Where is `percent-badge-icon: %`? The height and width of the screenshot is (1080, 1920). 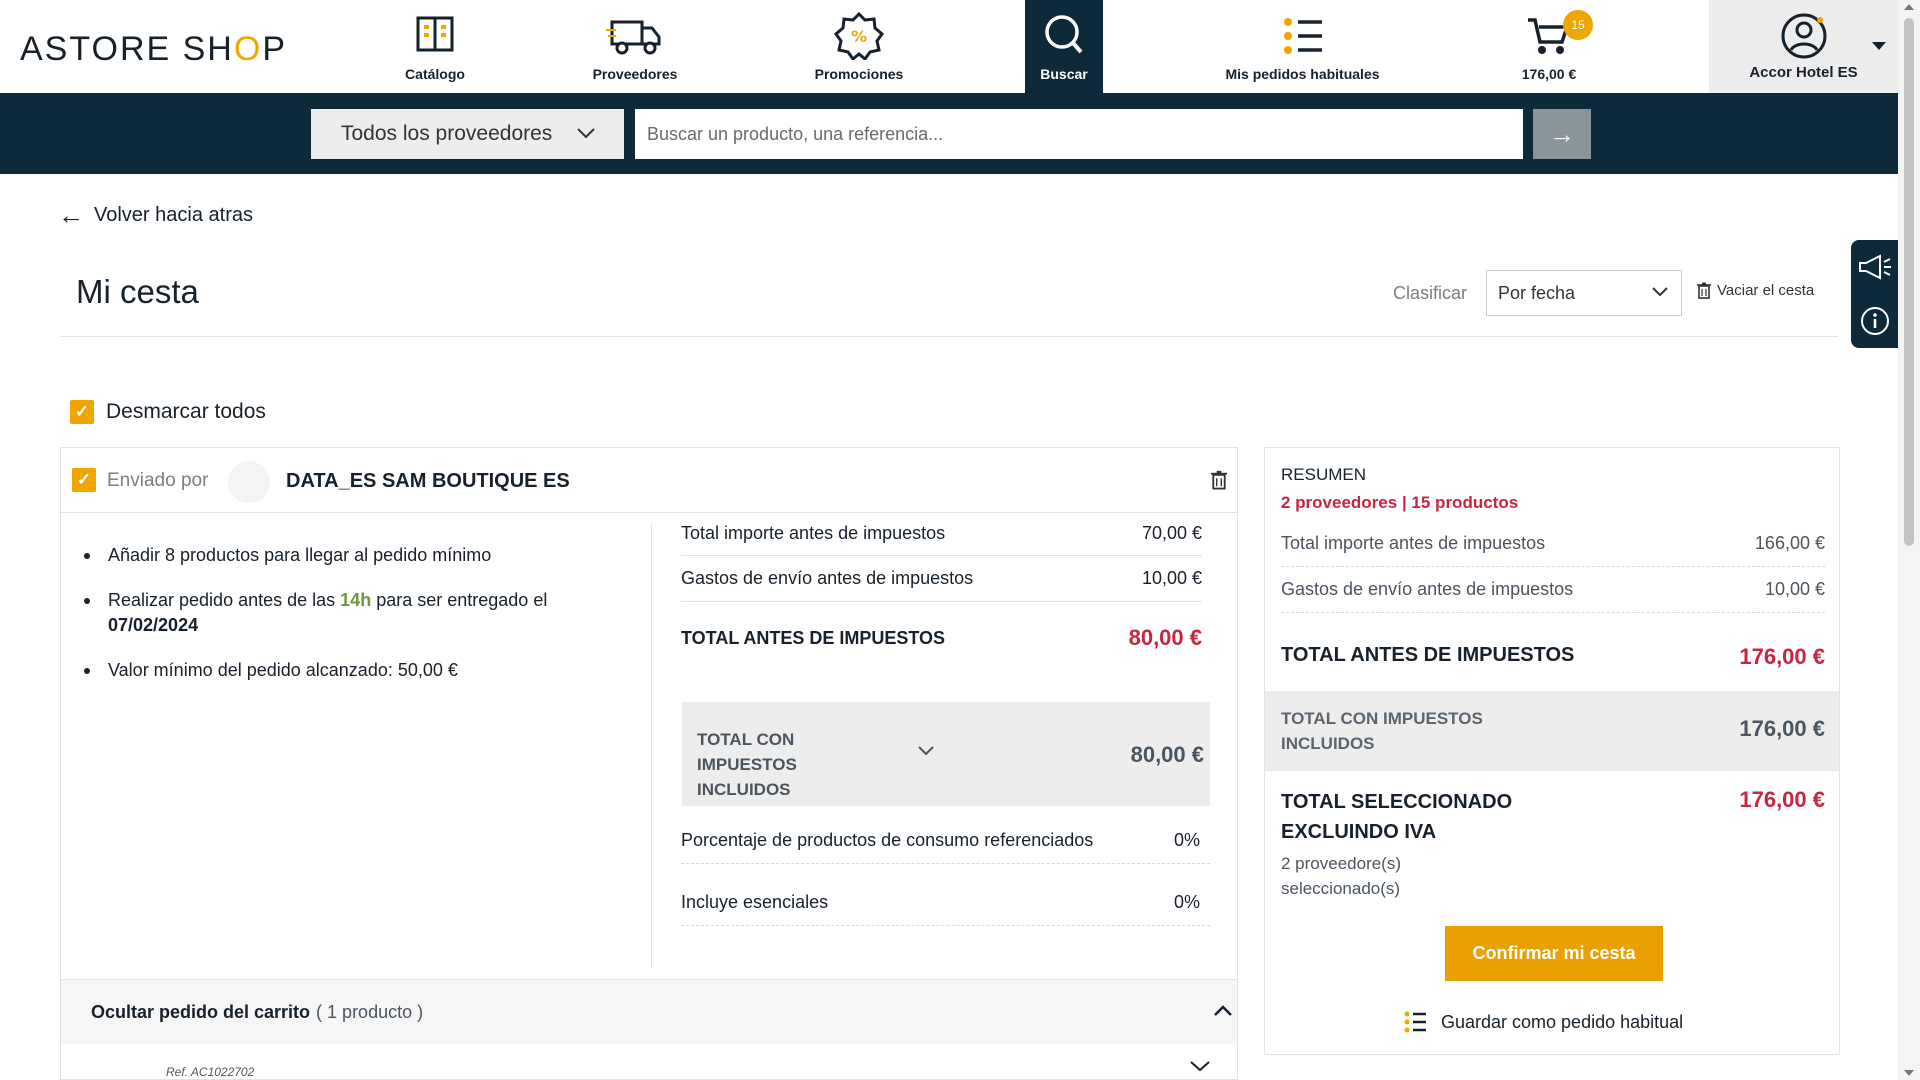
percent-badge-icon: % is located at coordinates (859, 36).